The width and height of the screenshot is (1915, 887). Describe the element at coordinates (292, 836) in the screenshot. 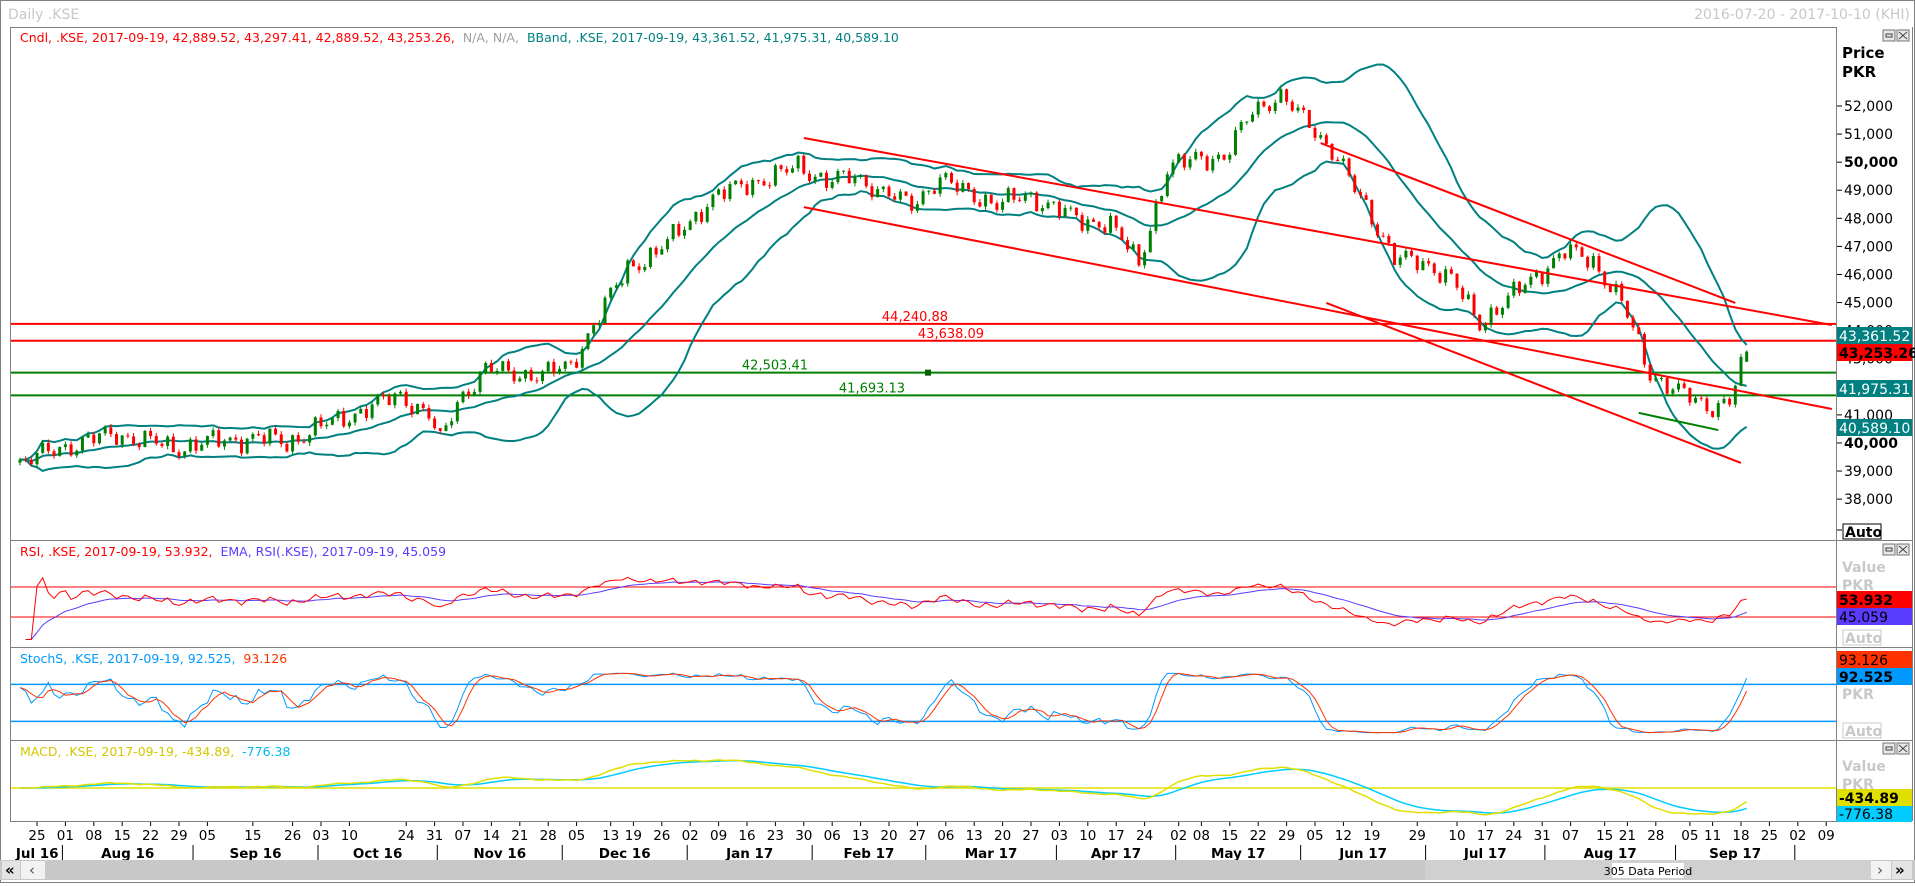

I see `date-tick-label: 26` at that location.